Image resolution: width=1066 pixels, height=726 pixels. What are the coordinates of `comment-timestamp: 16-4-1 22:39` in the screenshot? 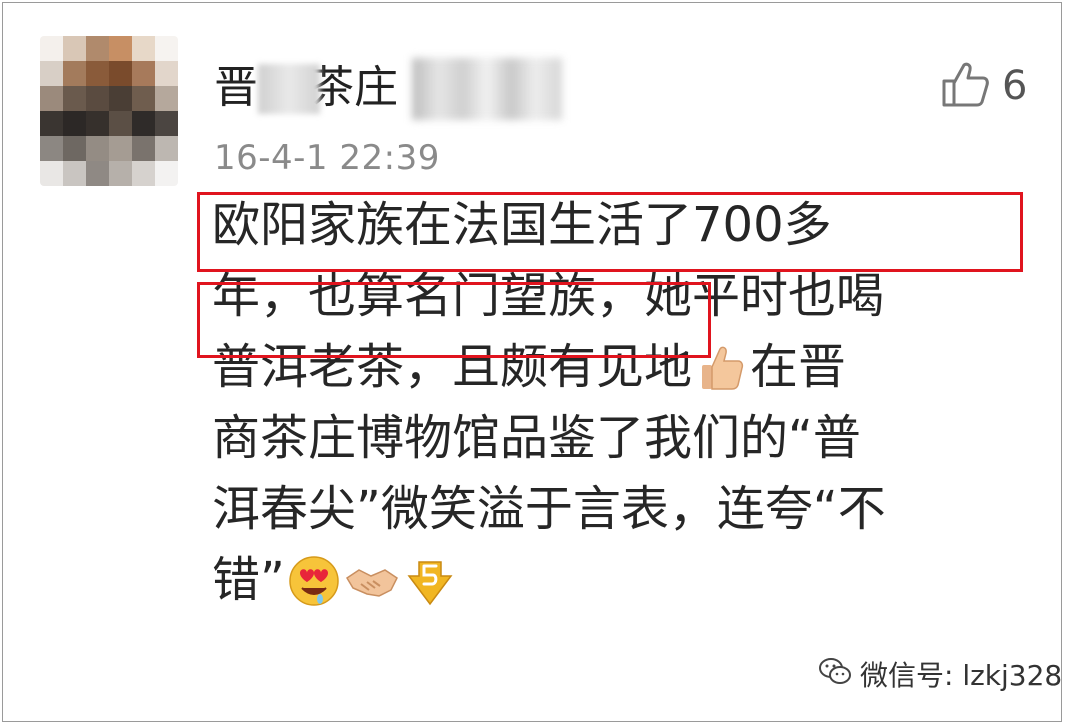 It's located at (327, 158).